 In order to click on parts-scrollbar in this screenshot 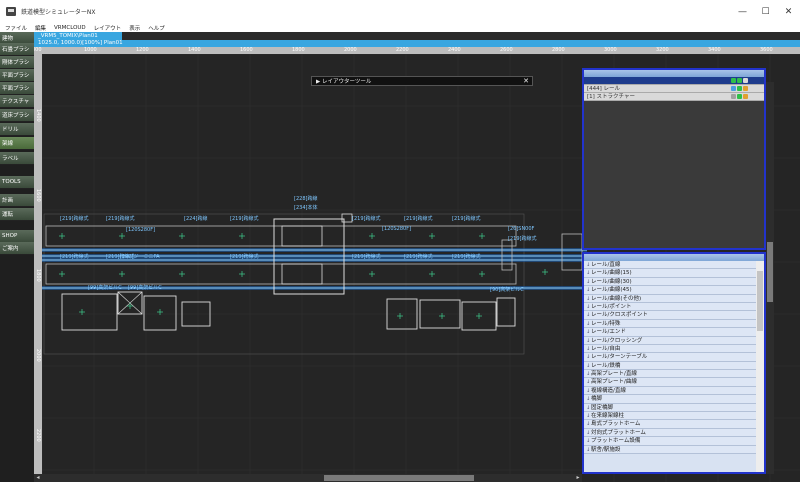, I will do `click(760, 366)`.